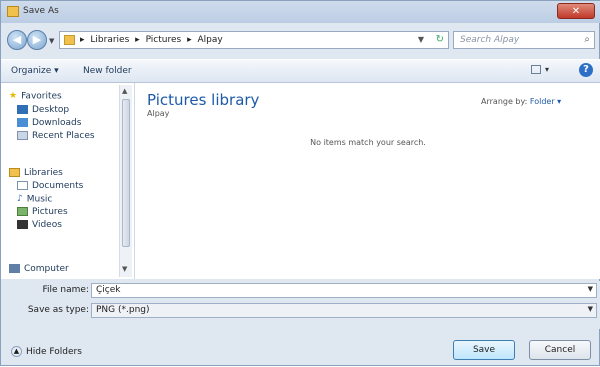  I want to click on organize-button: Organize ▾, so click(35, 71).